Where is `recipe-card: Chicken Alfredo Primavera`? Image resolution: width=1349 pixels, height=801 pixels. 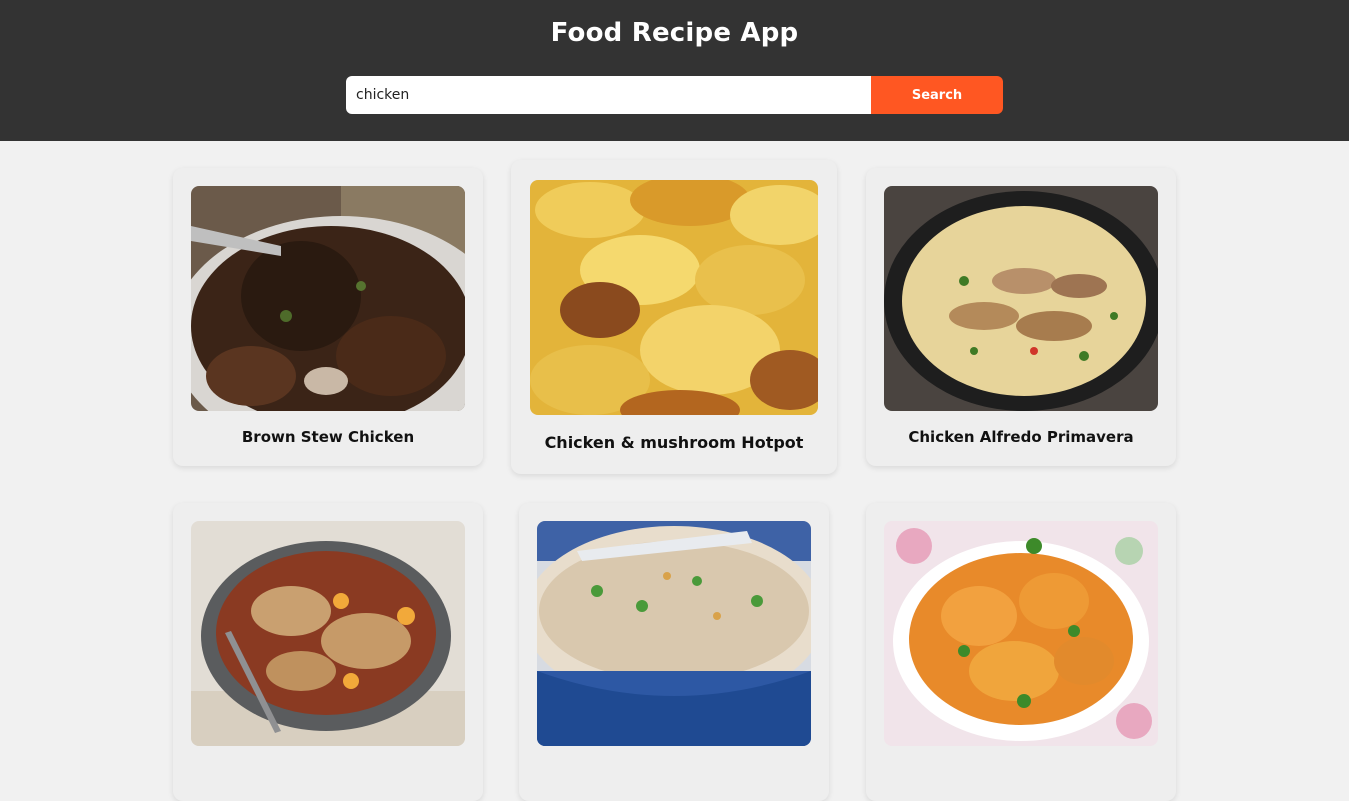 recipe-card: Chicken Alfredo Primavera is located at coordinates (1021, 317).